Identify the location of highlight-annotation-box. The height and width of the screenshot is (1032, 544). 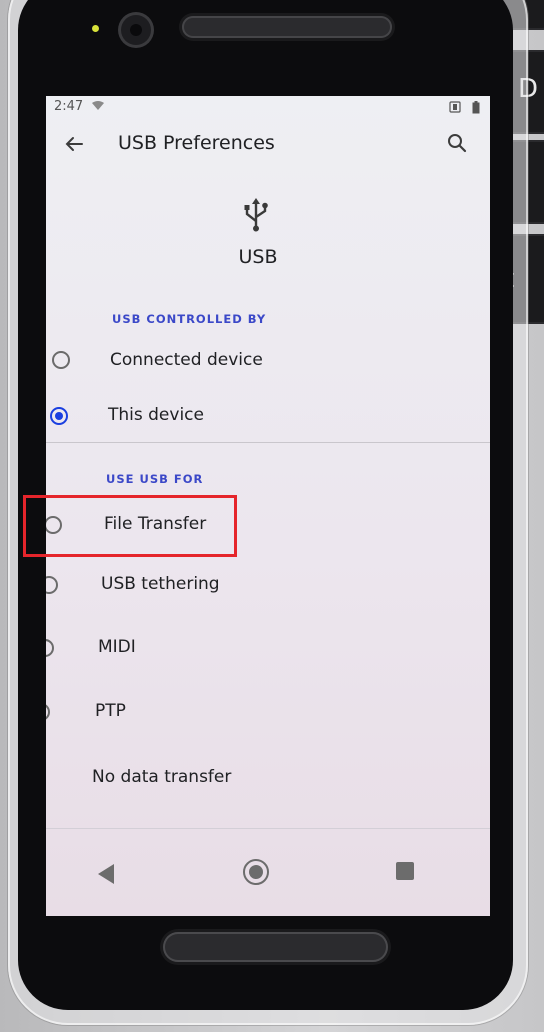
(130, 526).